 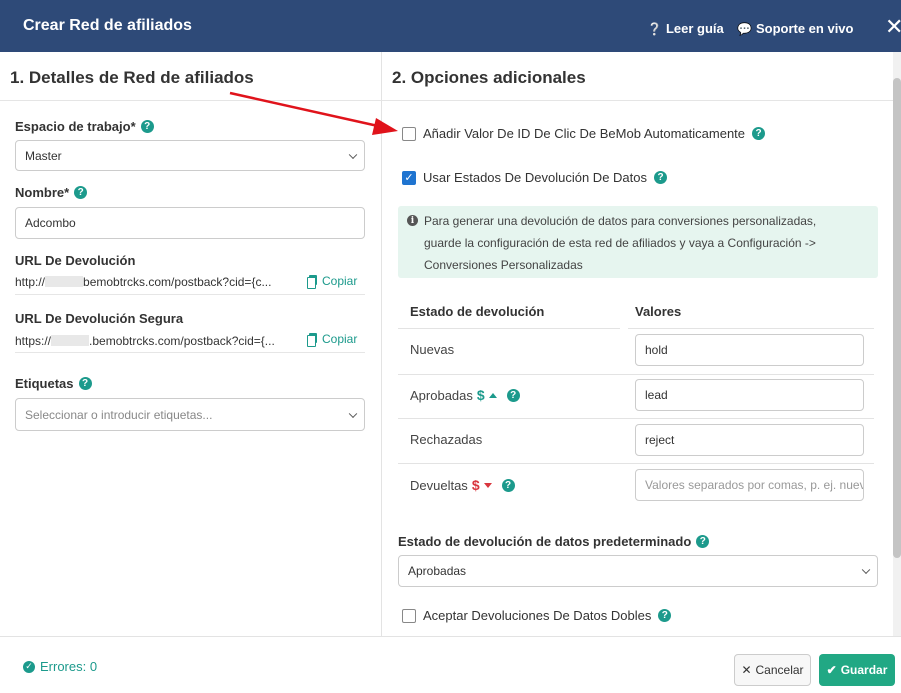 I want to click on tags-label: Etiquetas ?, so click(x=53, y=383).